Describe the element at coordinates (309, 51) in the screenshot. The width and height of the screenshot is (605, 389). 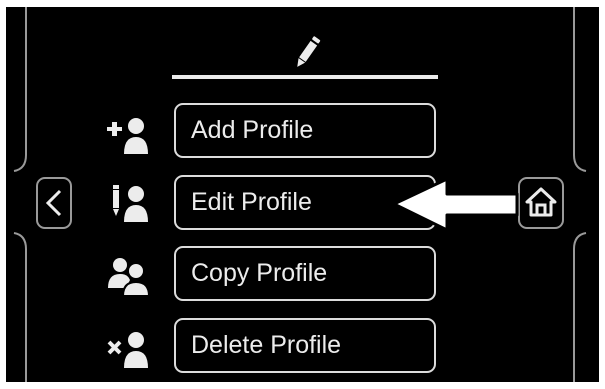
I see `pencil-icon` at that location.